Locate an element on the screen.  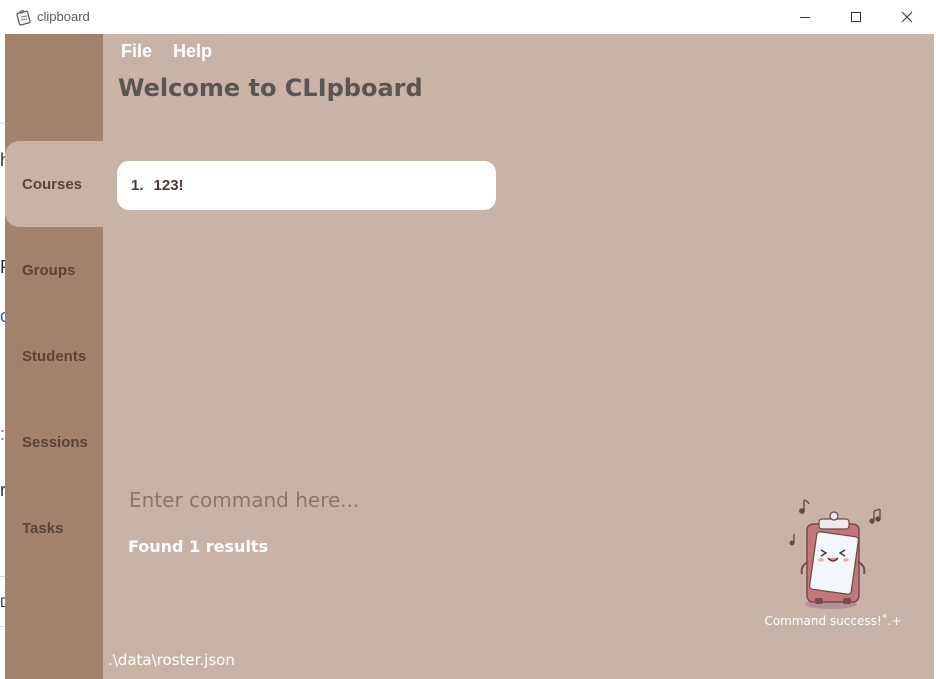
maximize-icon is located at coordinates (856, 17).